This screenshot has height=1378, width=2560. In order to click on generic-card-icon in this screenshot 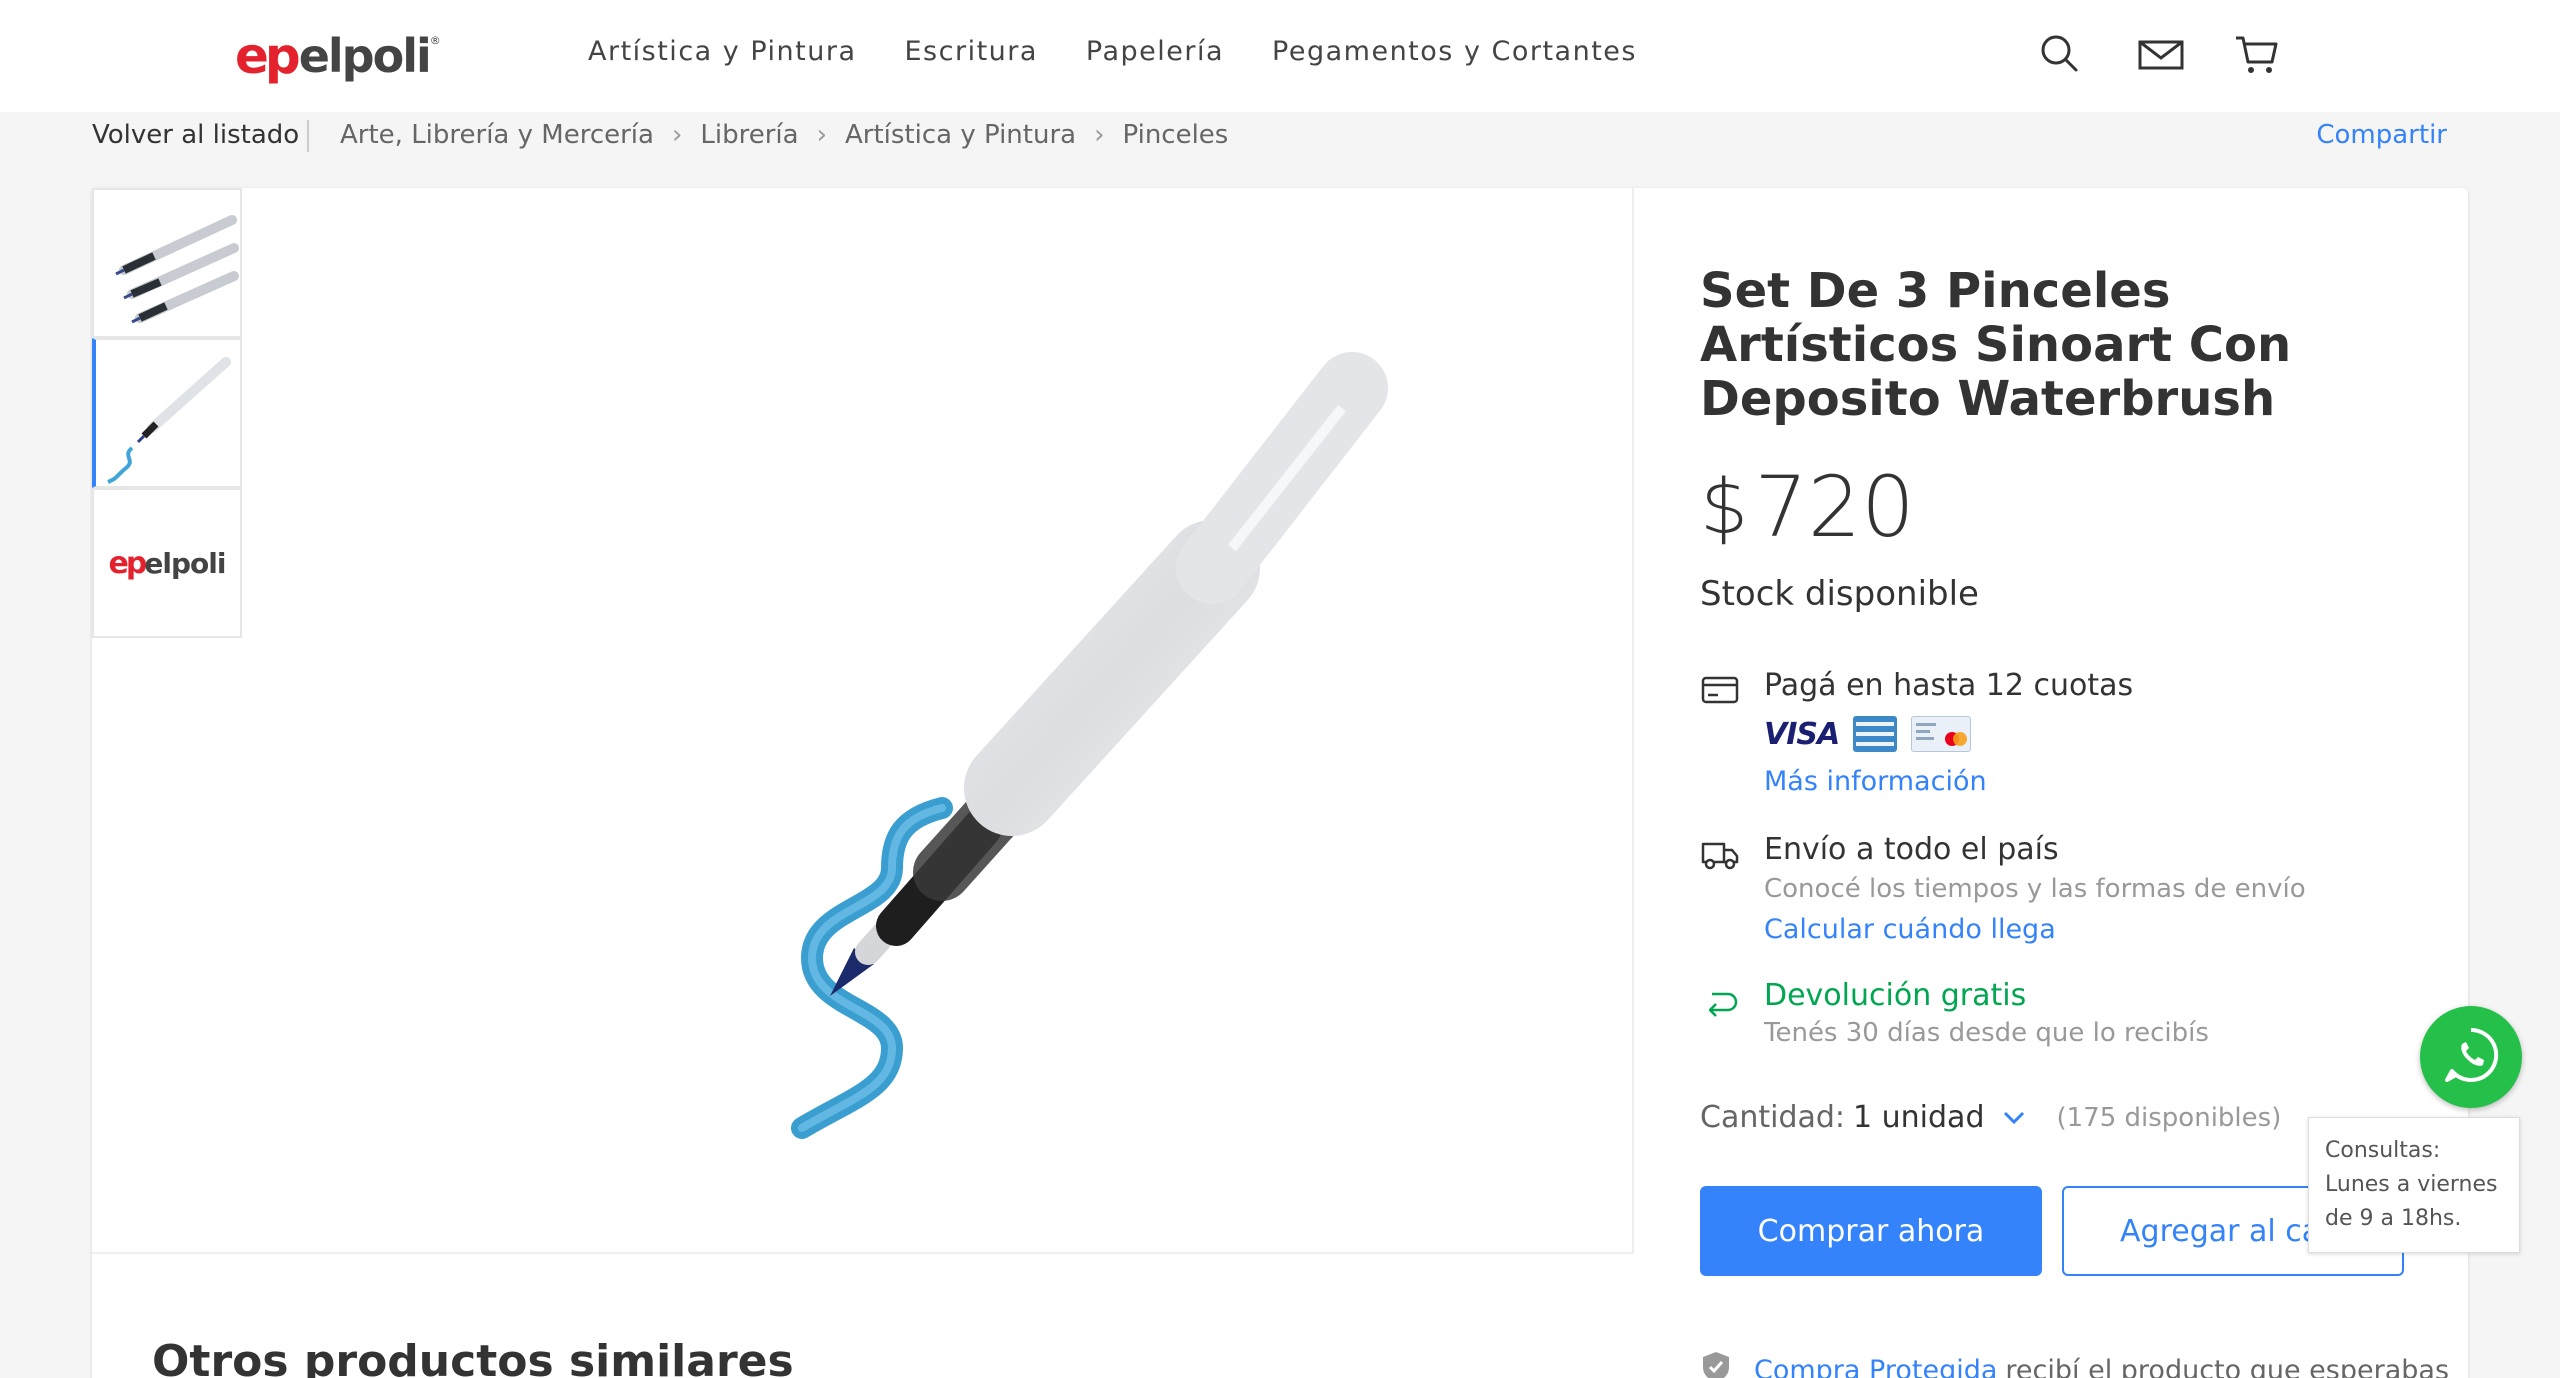, I will do `click(1941, 734)`.